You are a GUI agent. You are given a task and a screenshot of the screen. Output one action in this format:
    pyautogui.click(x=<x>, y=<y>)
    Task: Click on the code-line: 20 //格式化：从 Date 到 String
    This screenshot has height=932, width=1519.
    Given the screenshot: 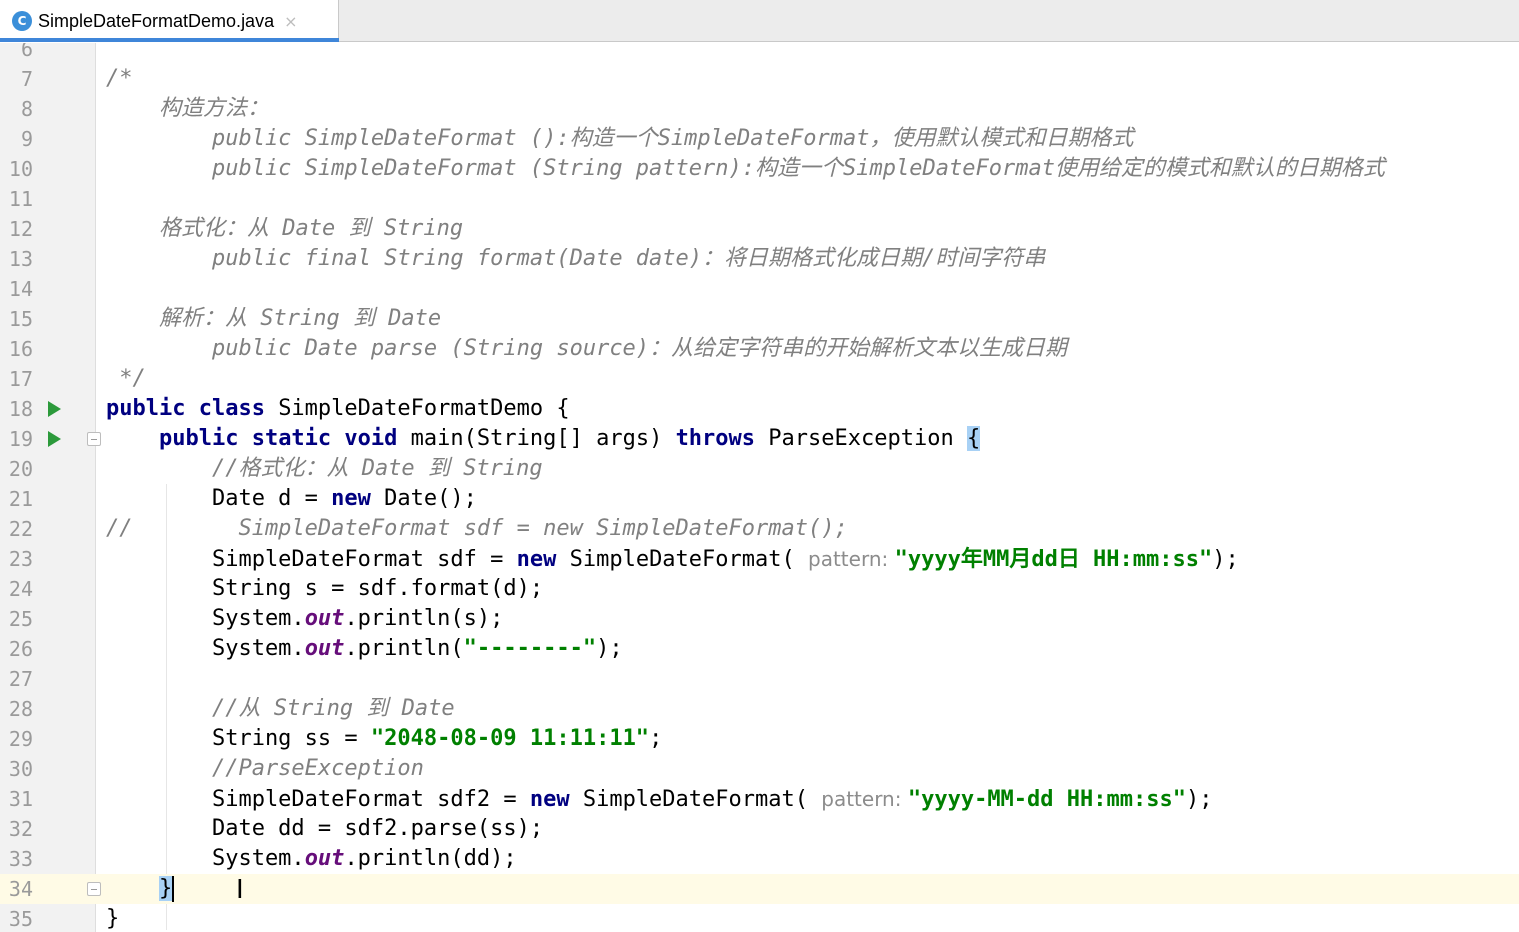 What is the action you would take?
    pyautogui.click(x=759, y=469)
    